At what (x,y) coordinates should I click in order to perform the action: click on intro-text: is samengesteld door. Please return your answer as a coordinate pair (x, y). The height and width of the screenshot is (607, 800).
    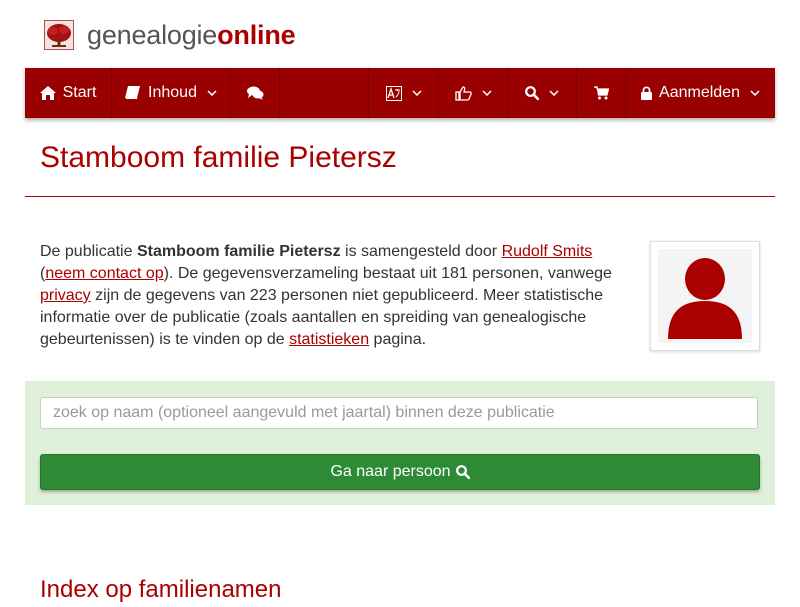
    Looking at the image, I should click on (421, 251).